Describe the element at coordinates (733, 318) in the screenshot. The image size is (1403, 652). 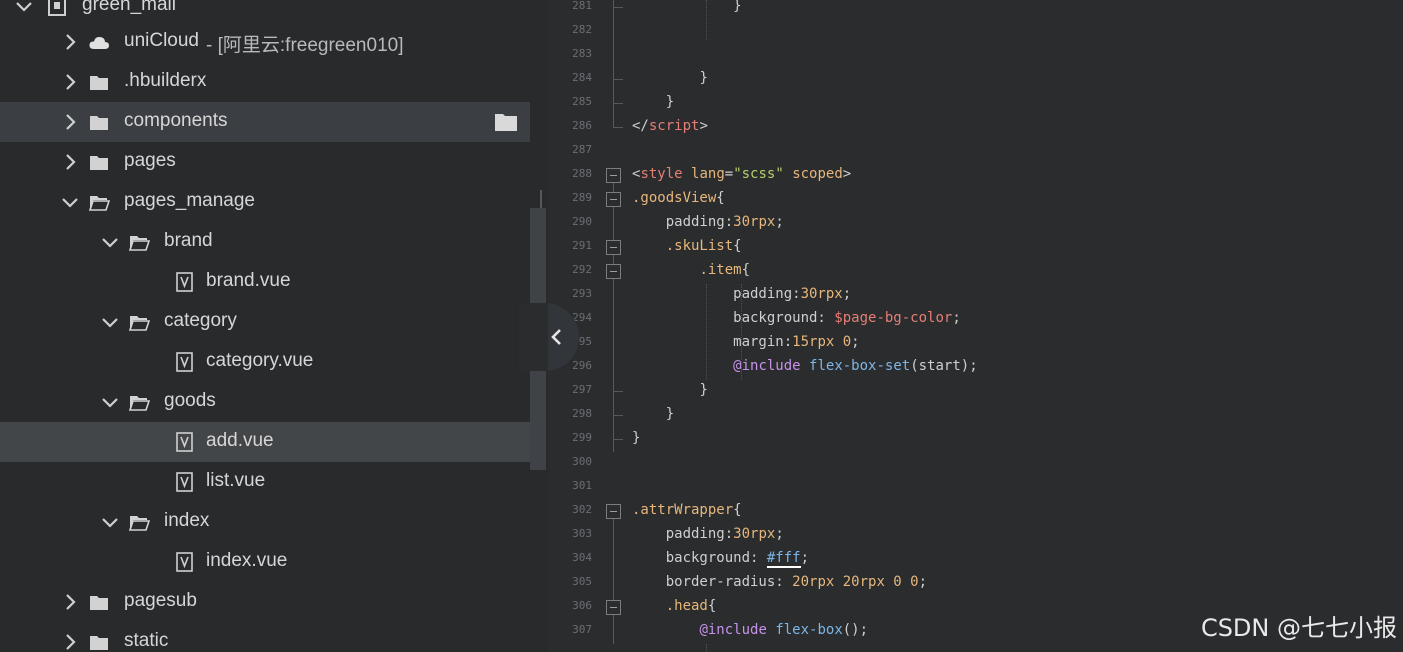
I see `code-token: background:` at that location.